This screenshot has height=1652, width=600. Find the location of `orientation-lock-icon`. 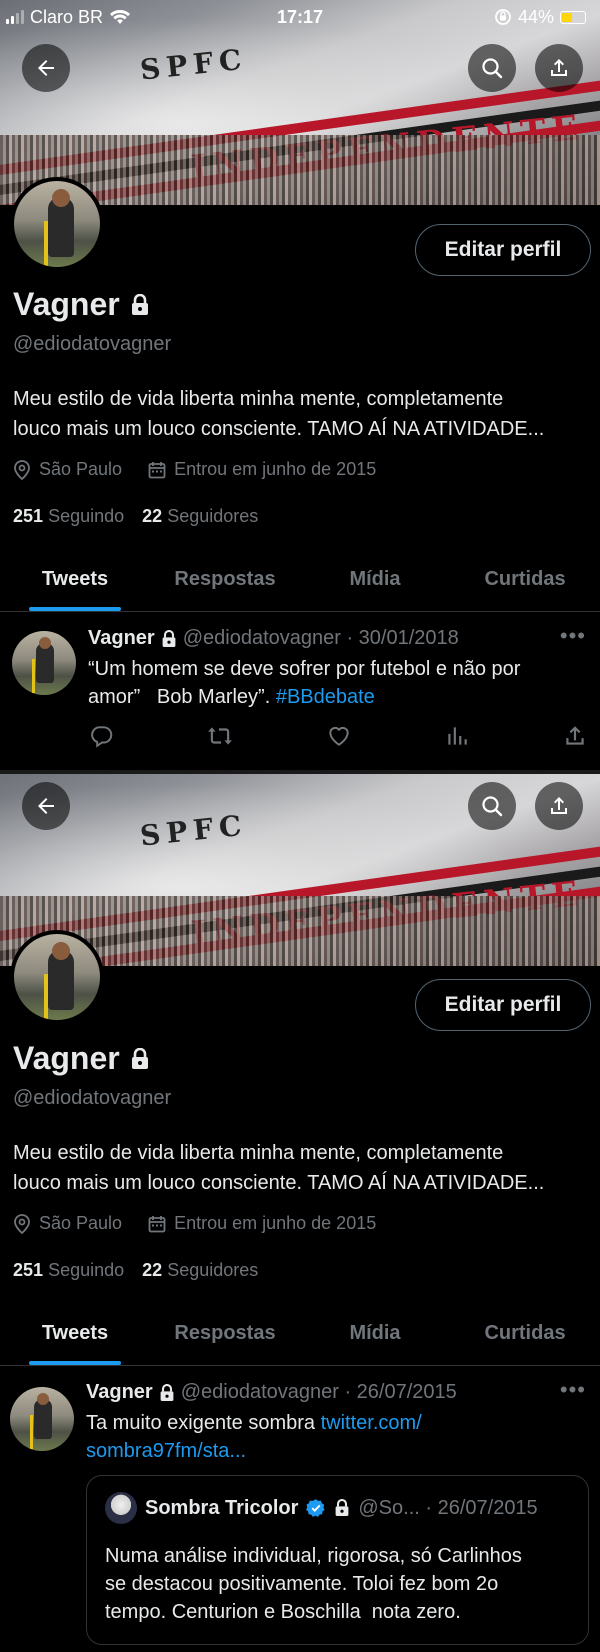

orientation-lock-icon is located at coordinates (503, 17).